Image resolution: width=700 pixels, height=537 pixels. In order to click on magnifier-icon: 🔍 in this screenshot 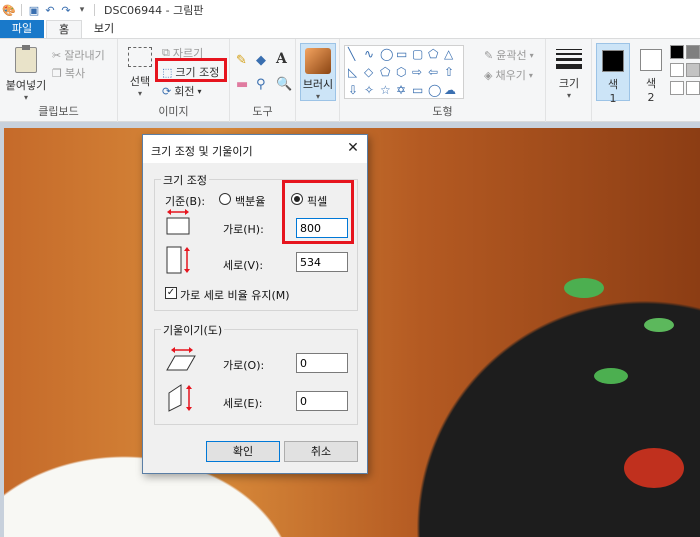, I will do `click(284, 84)`.